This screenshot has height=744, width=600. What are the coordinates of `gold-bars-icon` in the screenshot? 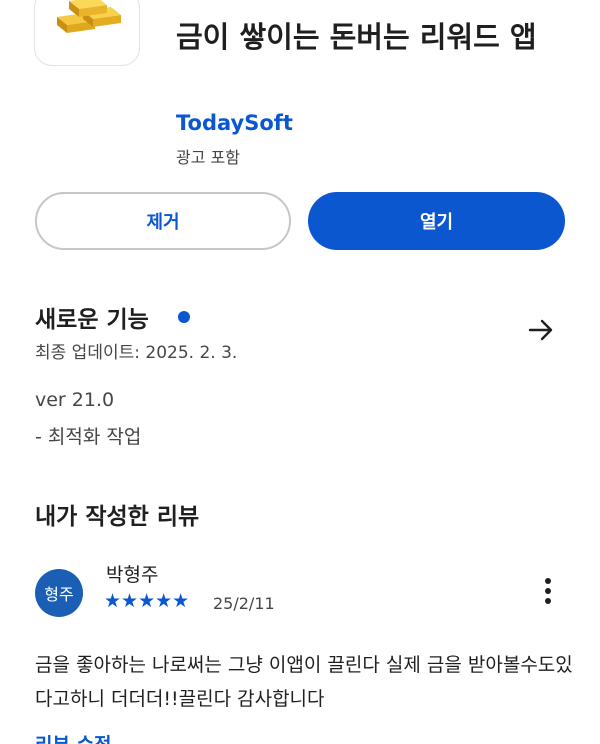 It's located at (89, 16).